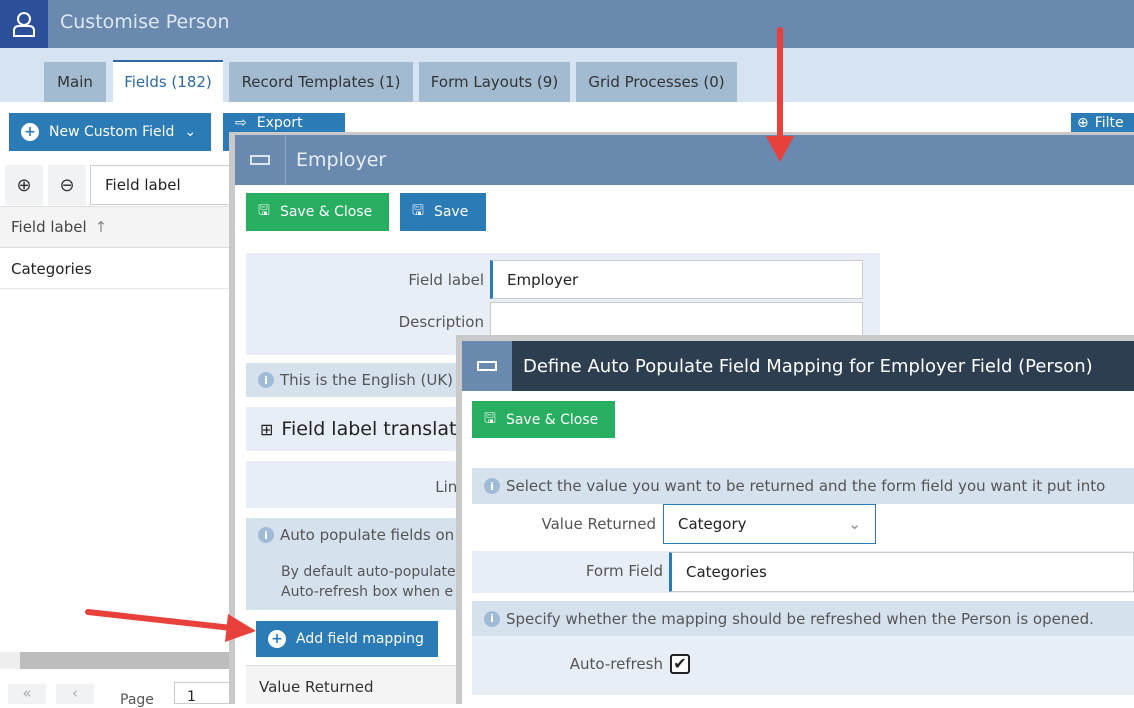 This screenshot has height=708, width=1134. What do you see at coordinates (780, 94) in the screenshot?
I see `arrow-down-icon` at bounding box center [780, 94].